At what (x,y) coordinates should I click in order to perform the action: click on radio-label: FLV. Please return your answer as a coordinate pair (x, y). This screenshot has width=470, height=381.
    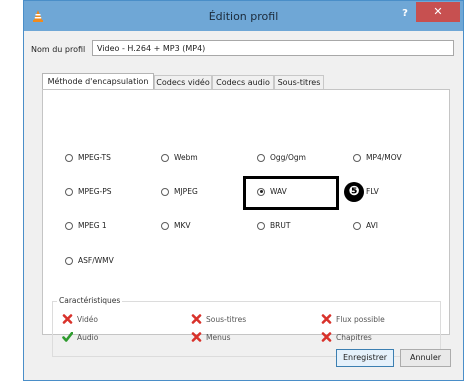
    Looking at the image, I should click on (372, 191).